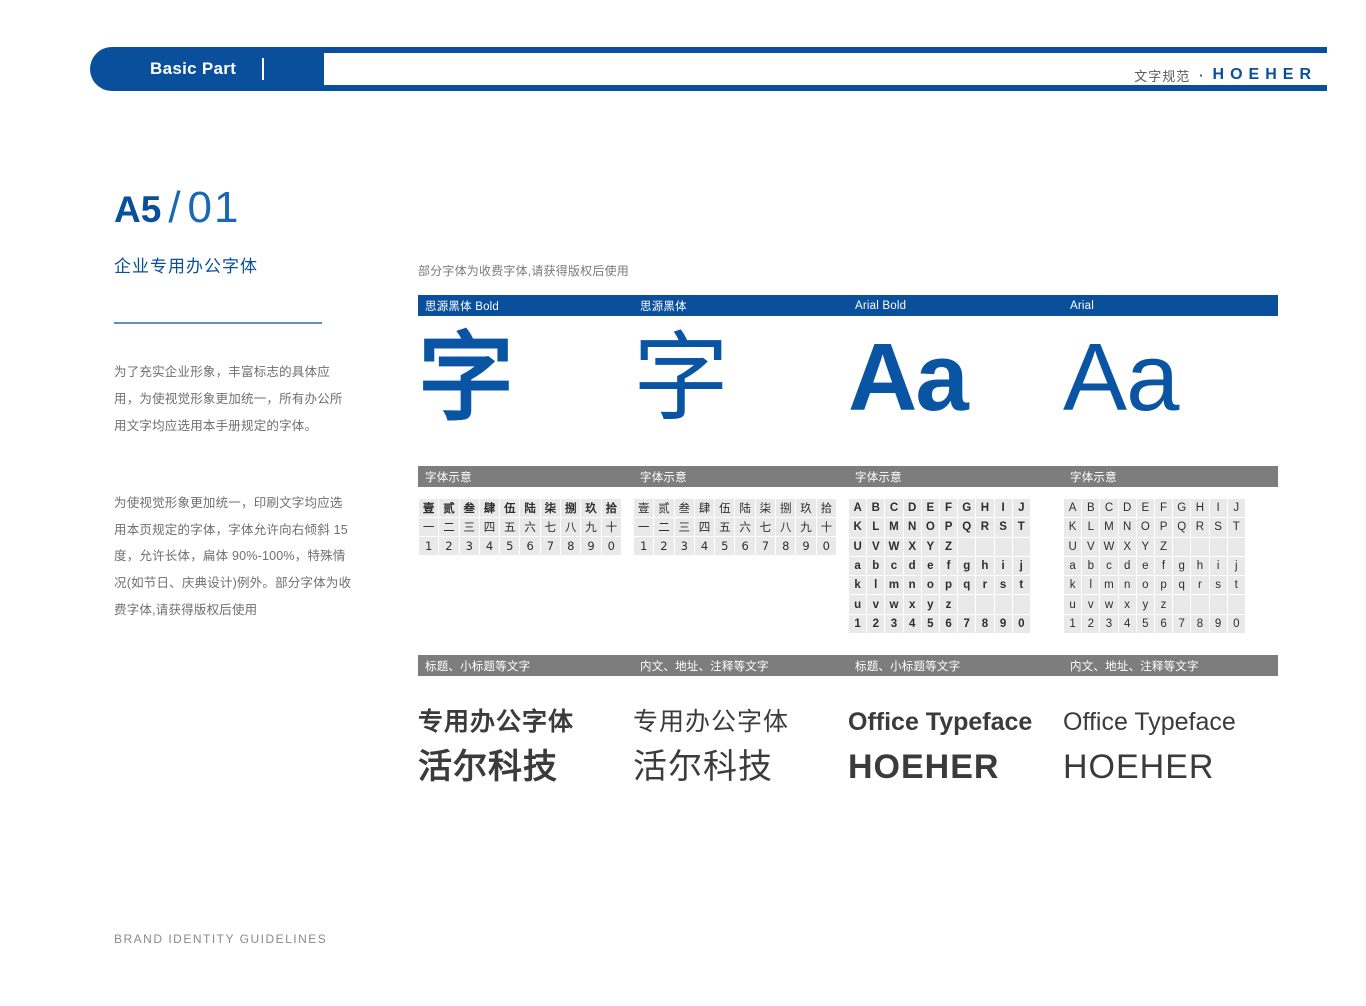  I want to click on specimen-col: 字, so click(525, 371).